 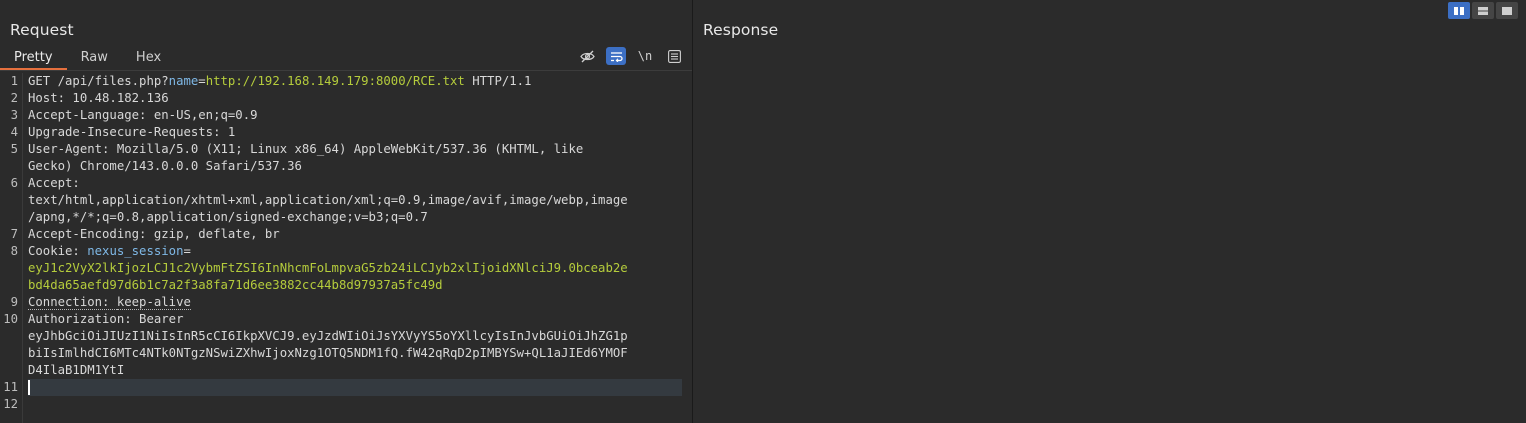 I want to click on layout-toggle-group, so click(x=1483, y=10).